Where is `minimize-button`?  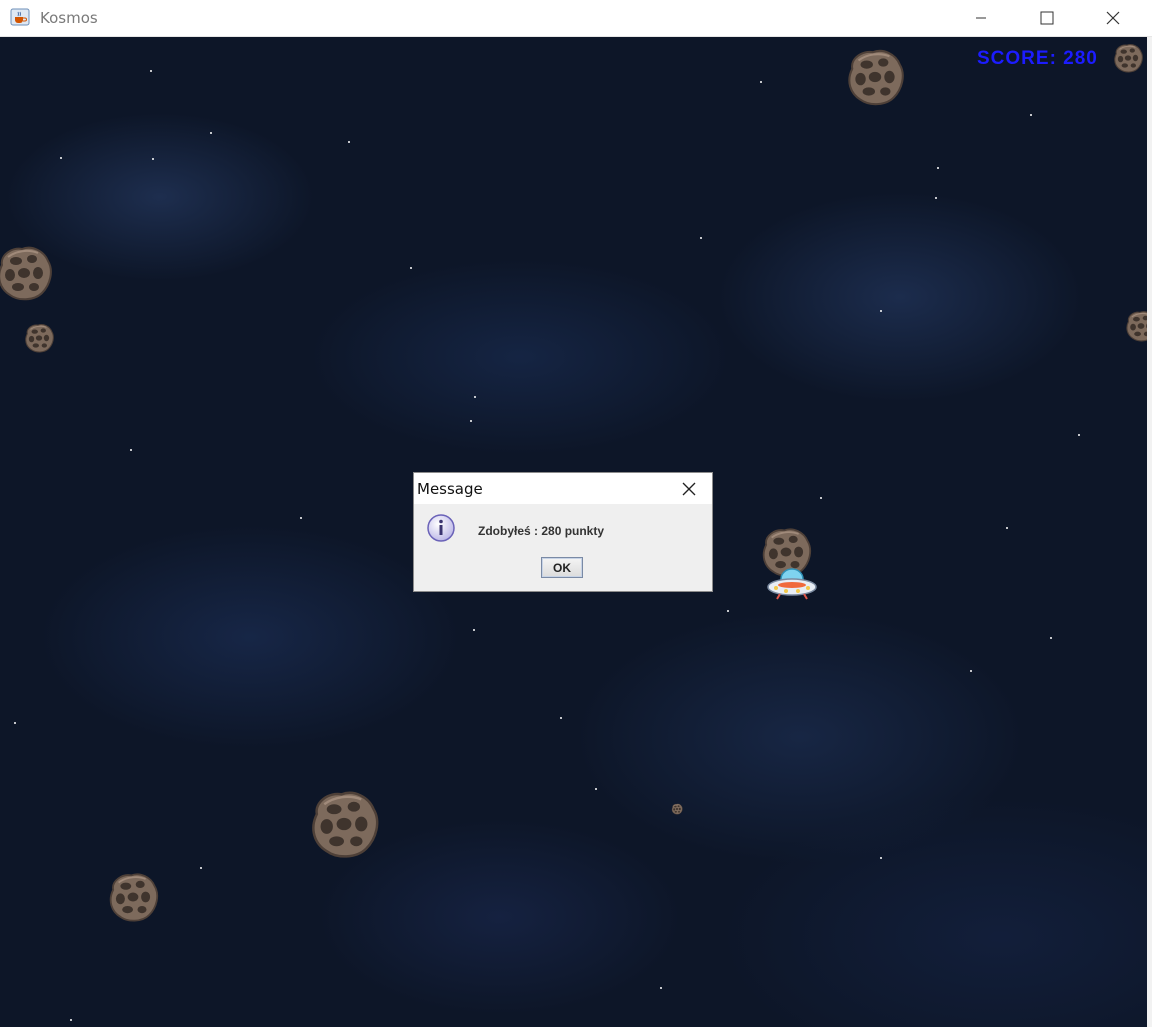 minimize-button is located at coordinates (981, 18).